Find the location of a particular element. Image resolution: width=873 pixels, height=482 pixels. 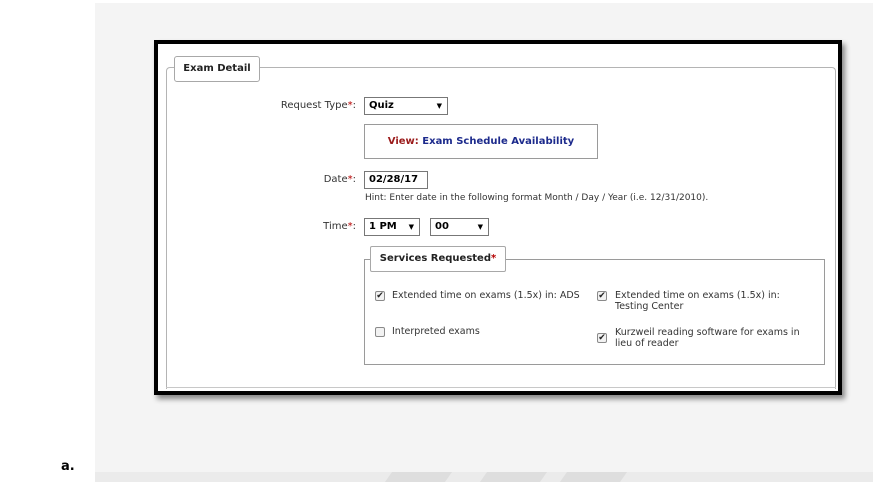

exam-schedule-availability-box: View: Exam Schedule Availability is located at coordinates (481, 141).